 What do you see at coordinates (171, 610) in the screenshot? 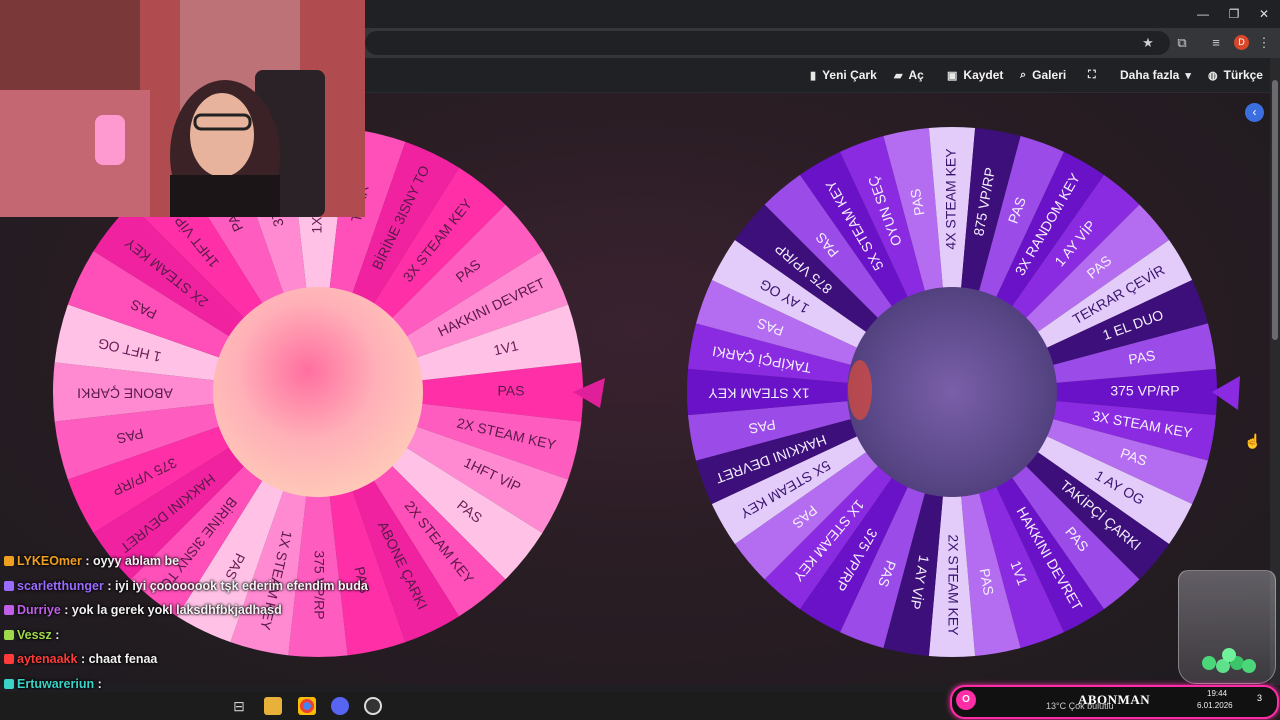
I see `chat-text: : yok la gerek yokl laksdhfbkjadhasd` at bounding box center [171, 610].